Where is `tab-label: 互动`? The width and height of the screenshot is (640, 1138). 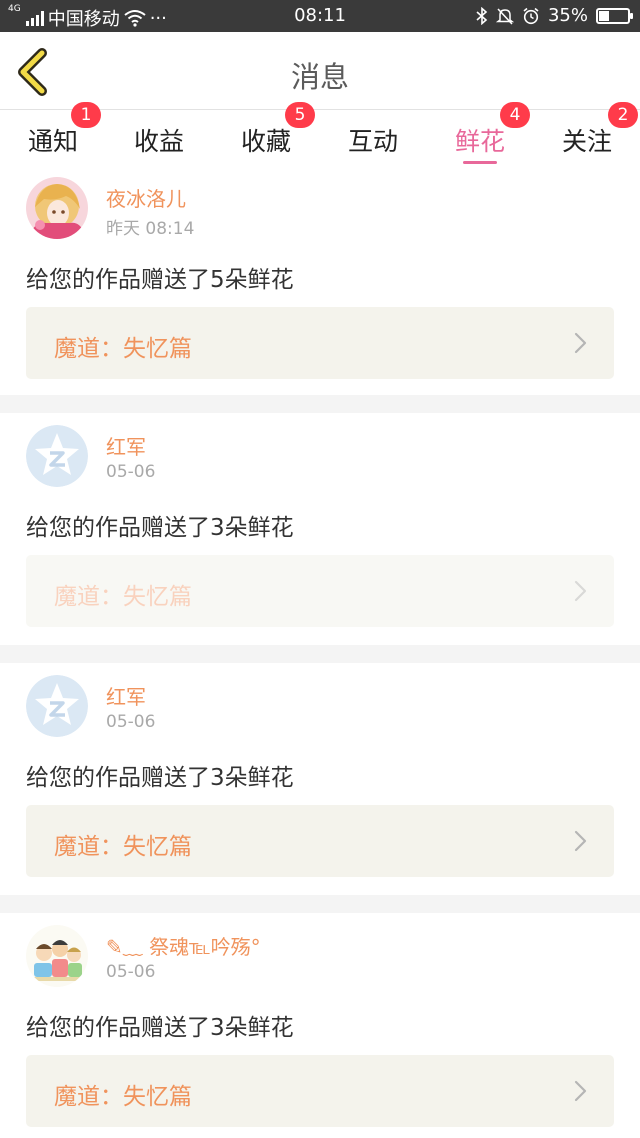
tab-label: 互动 is located at coordinates (372, 141).